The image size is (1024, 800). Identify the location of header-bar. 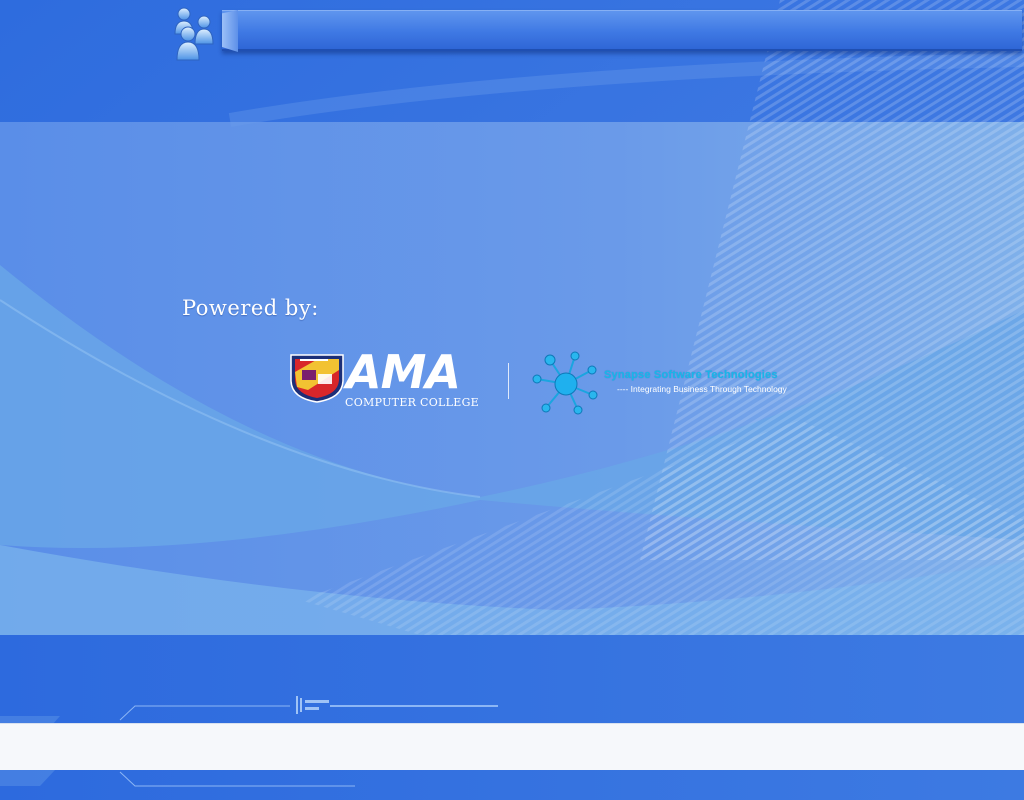
(622, 30).